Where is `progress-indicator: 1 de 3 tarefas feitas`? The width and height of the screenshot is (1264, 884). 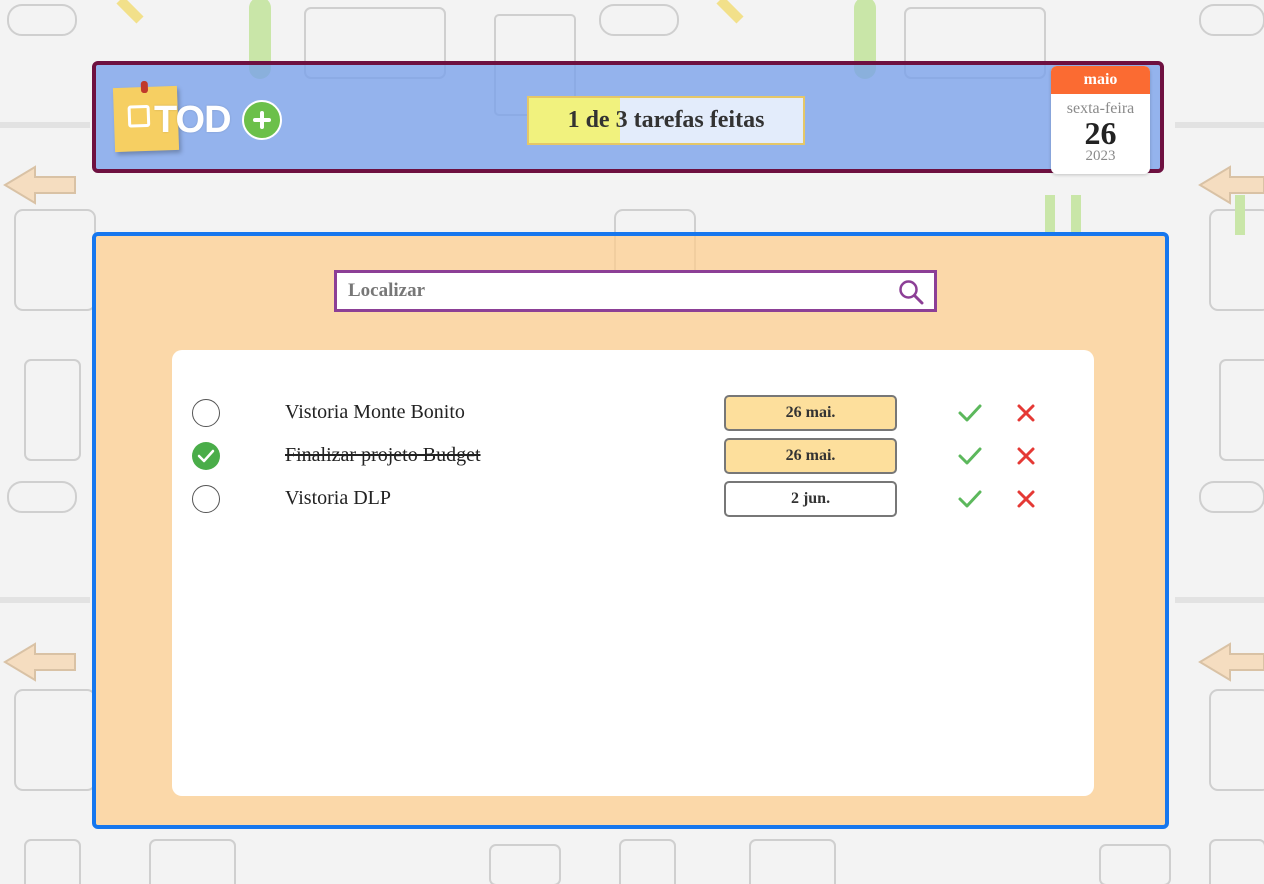
progress-indicator: 1 de 3 tarefas feitas is located at coordinates (666, 120).